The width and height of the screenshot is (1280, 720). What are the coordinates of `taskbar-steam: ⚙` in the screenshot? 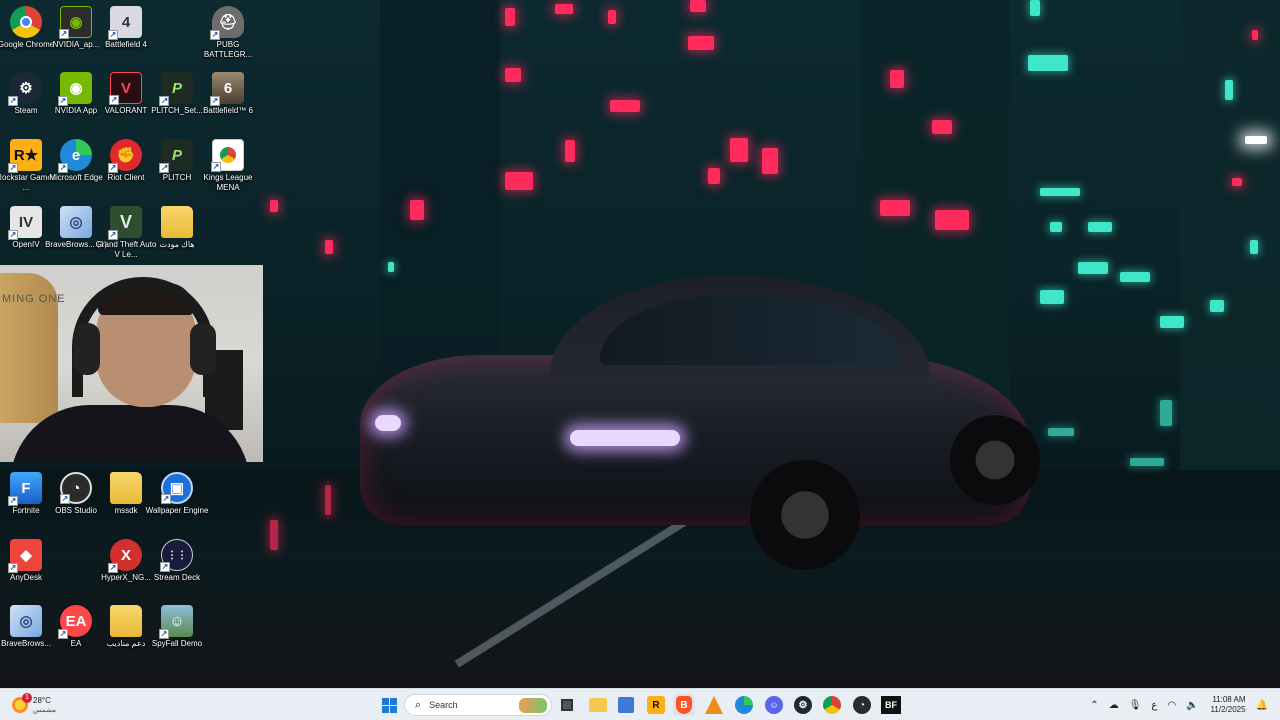 It's located at (803, 705).